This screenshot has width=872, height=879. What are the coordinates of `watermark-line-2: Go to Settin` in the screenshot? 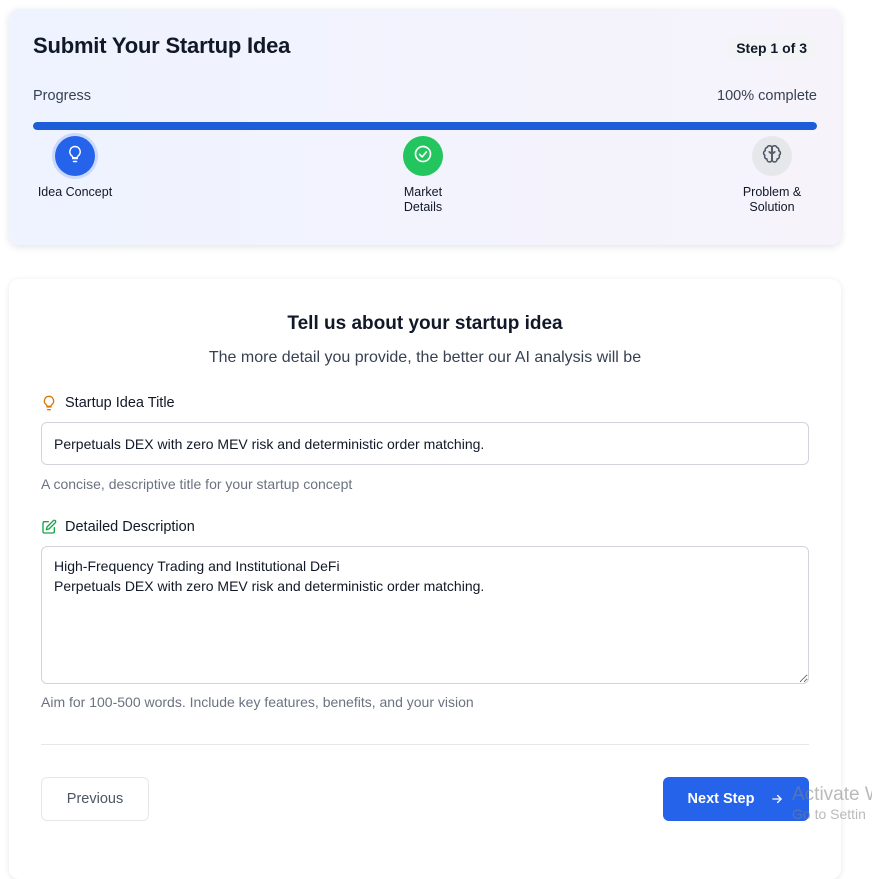 It's located at (829, 813).